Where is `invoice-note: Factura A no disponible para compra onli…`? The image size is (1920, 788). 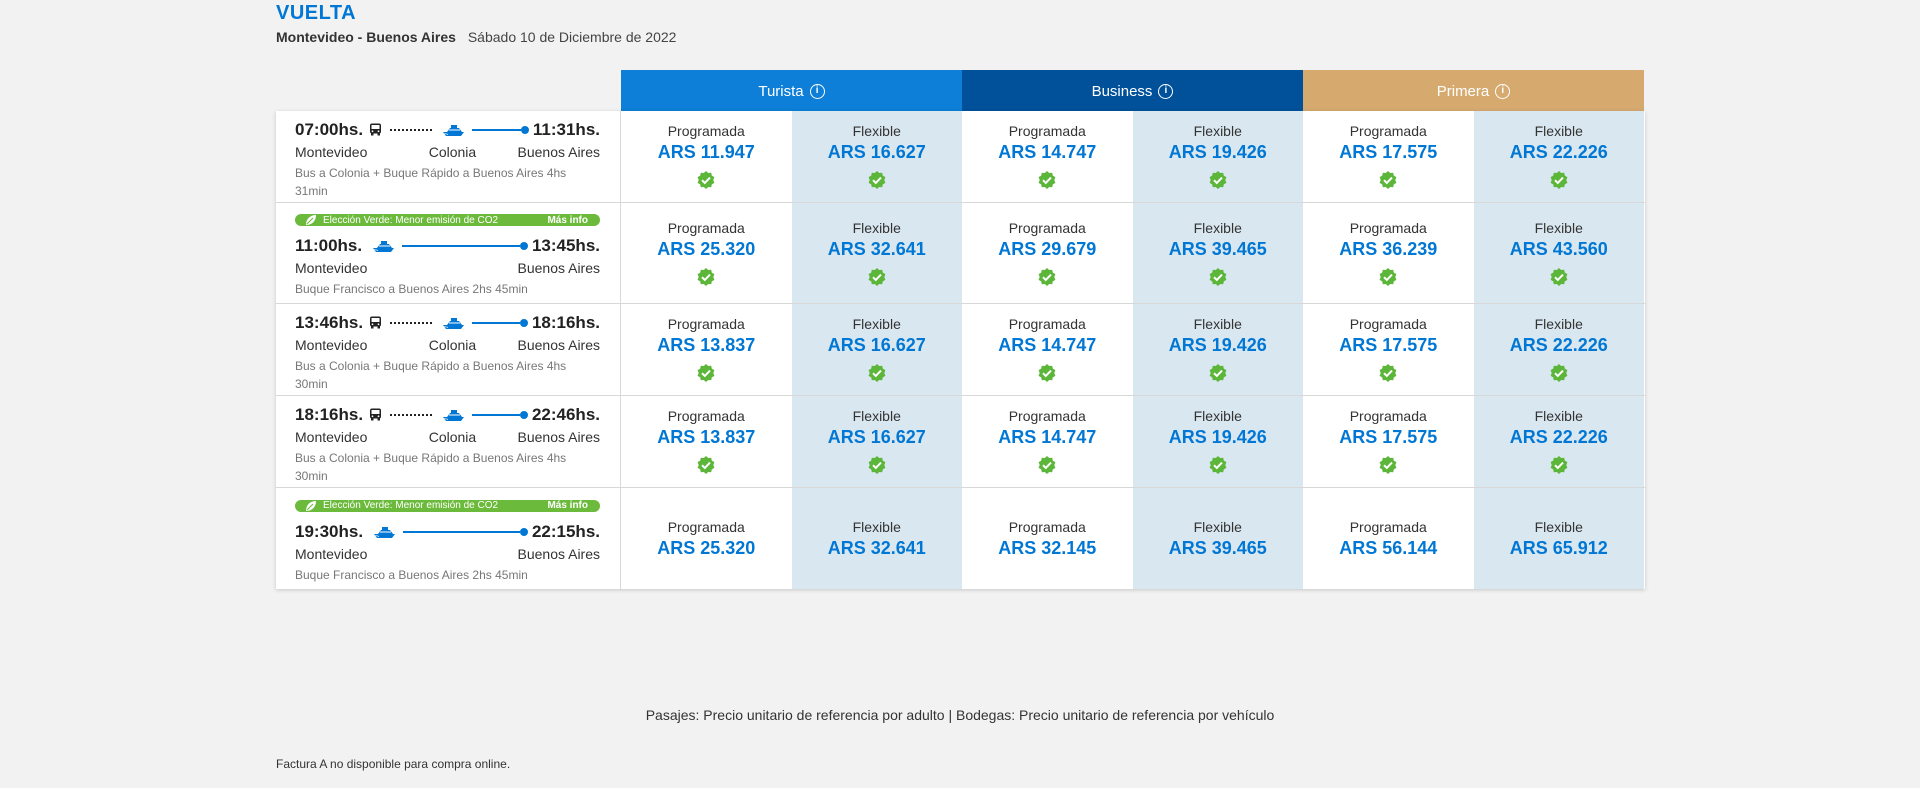
invoice-note: Factura A no disponible para compra onli… is located at coordinates (393, 764).